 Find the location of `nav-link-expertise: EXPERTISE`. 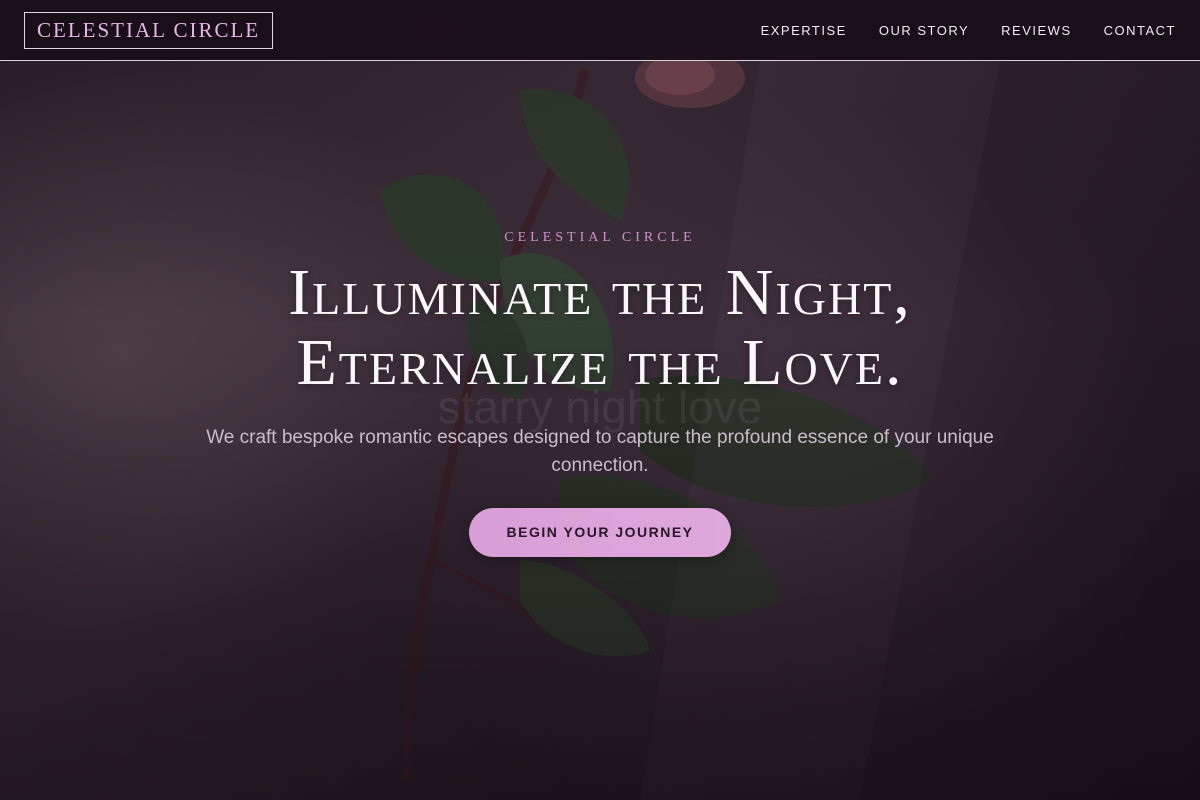

nav-link-expertise: EXPERTISE is located at coordinates (804, 30).